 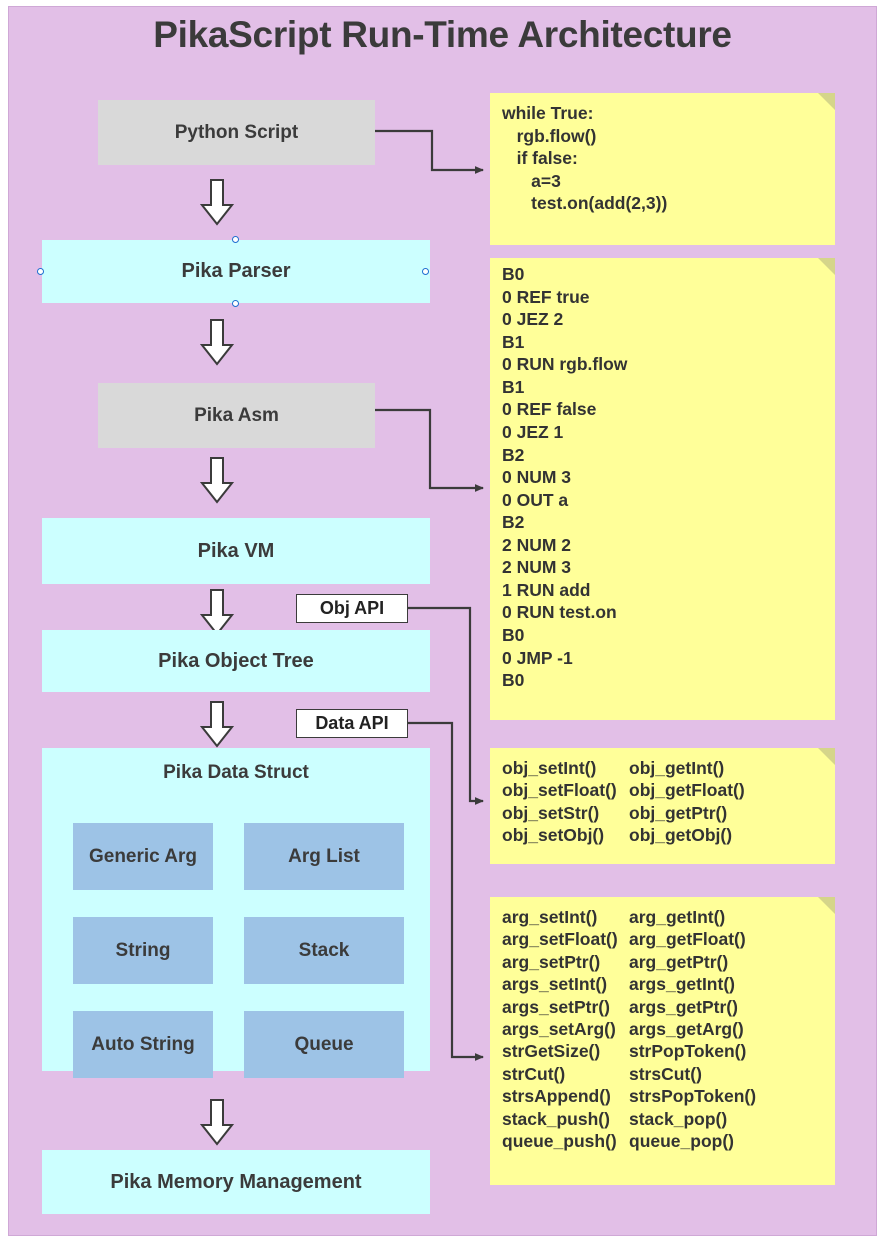 I want to click on api-function-name: strGetSize(), so click(x=551, y=1051).